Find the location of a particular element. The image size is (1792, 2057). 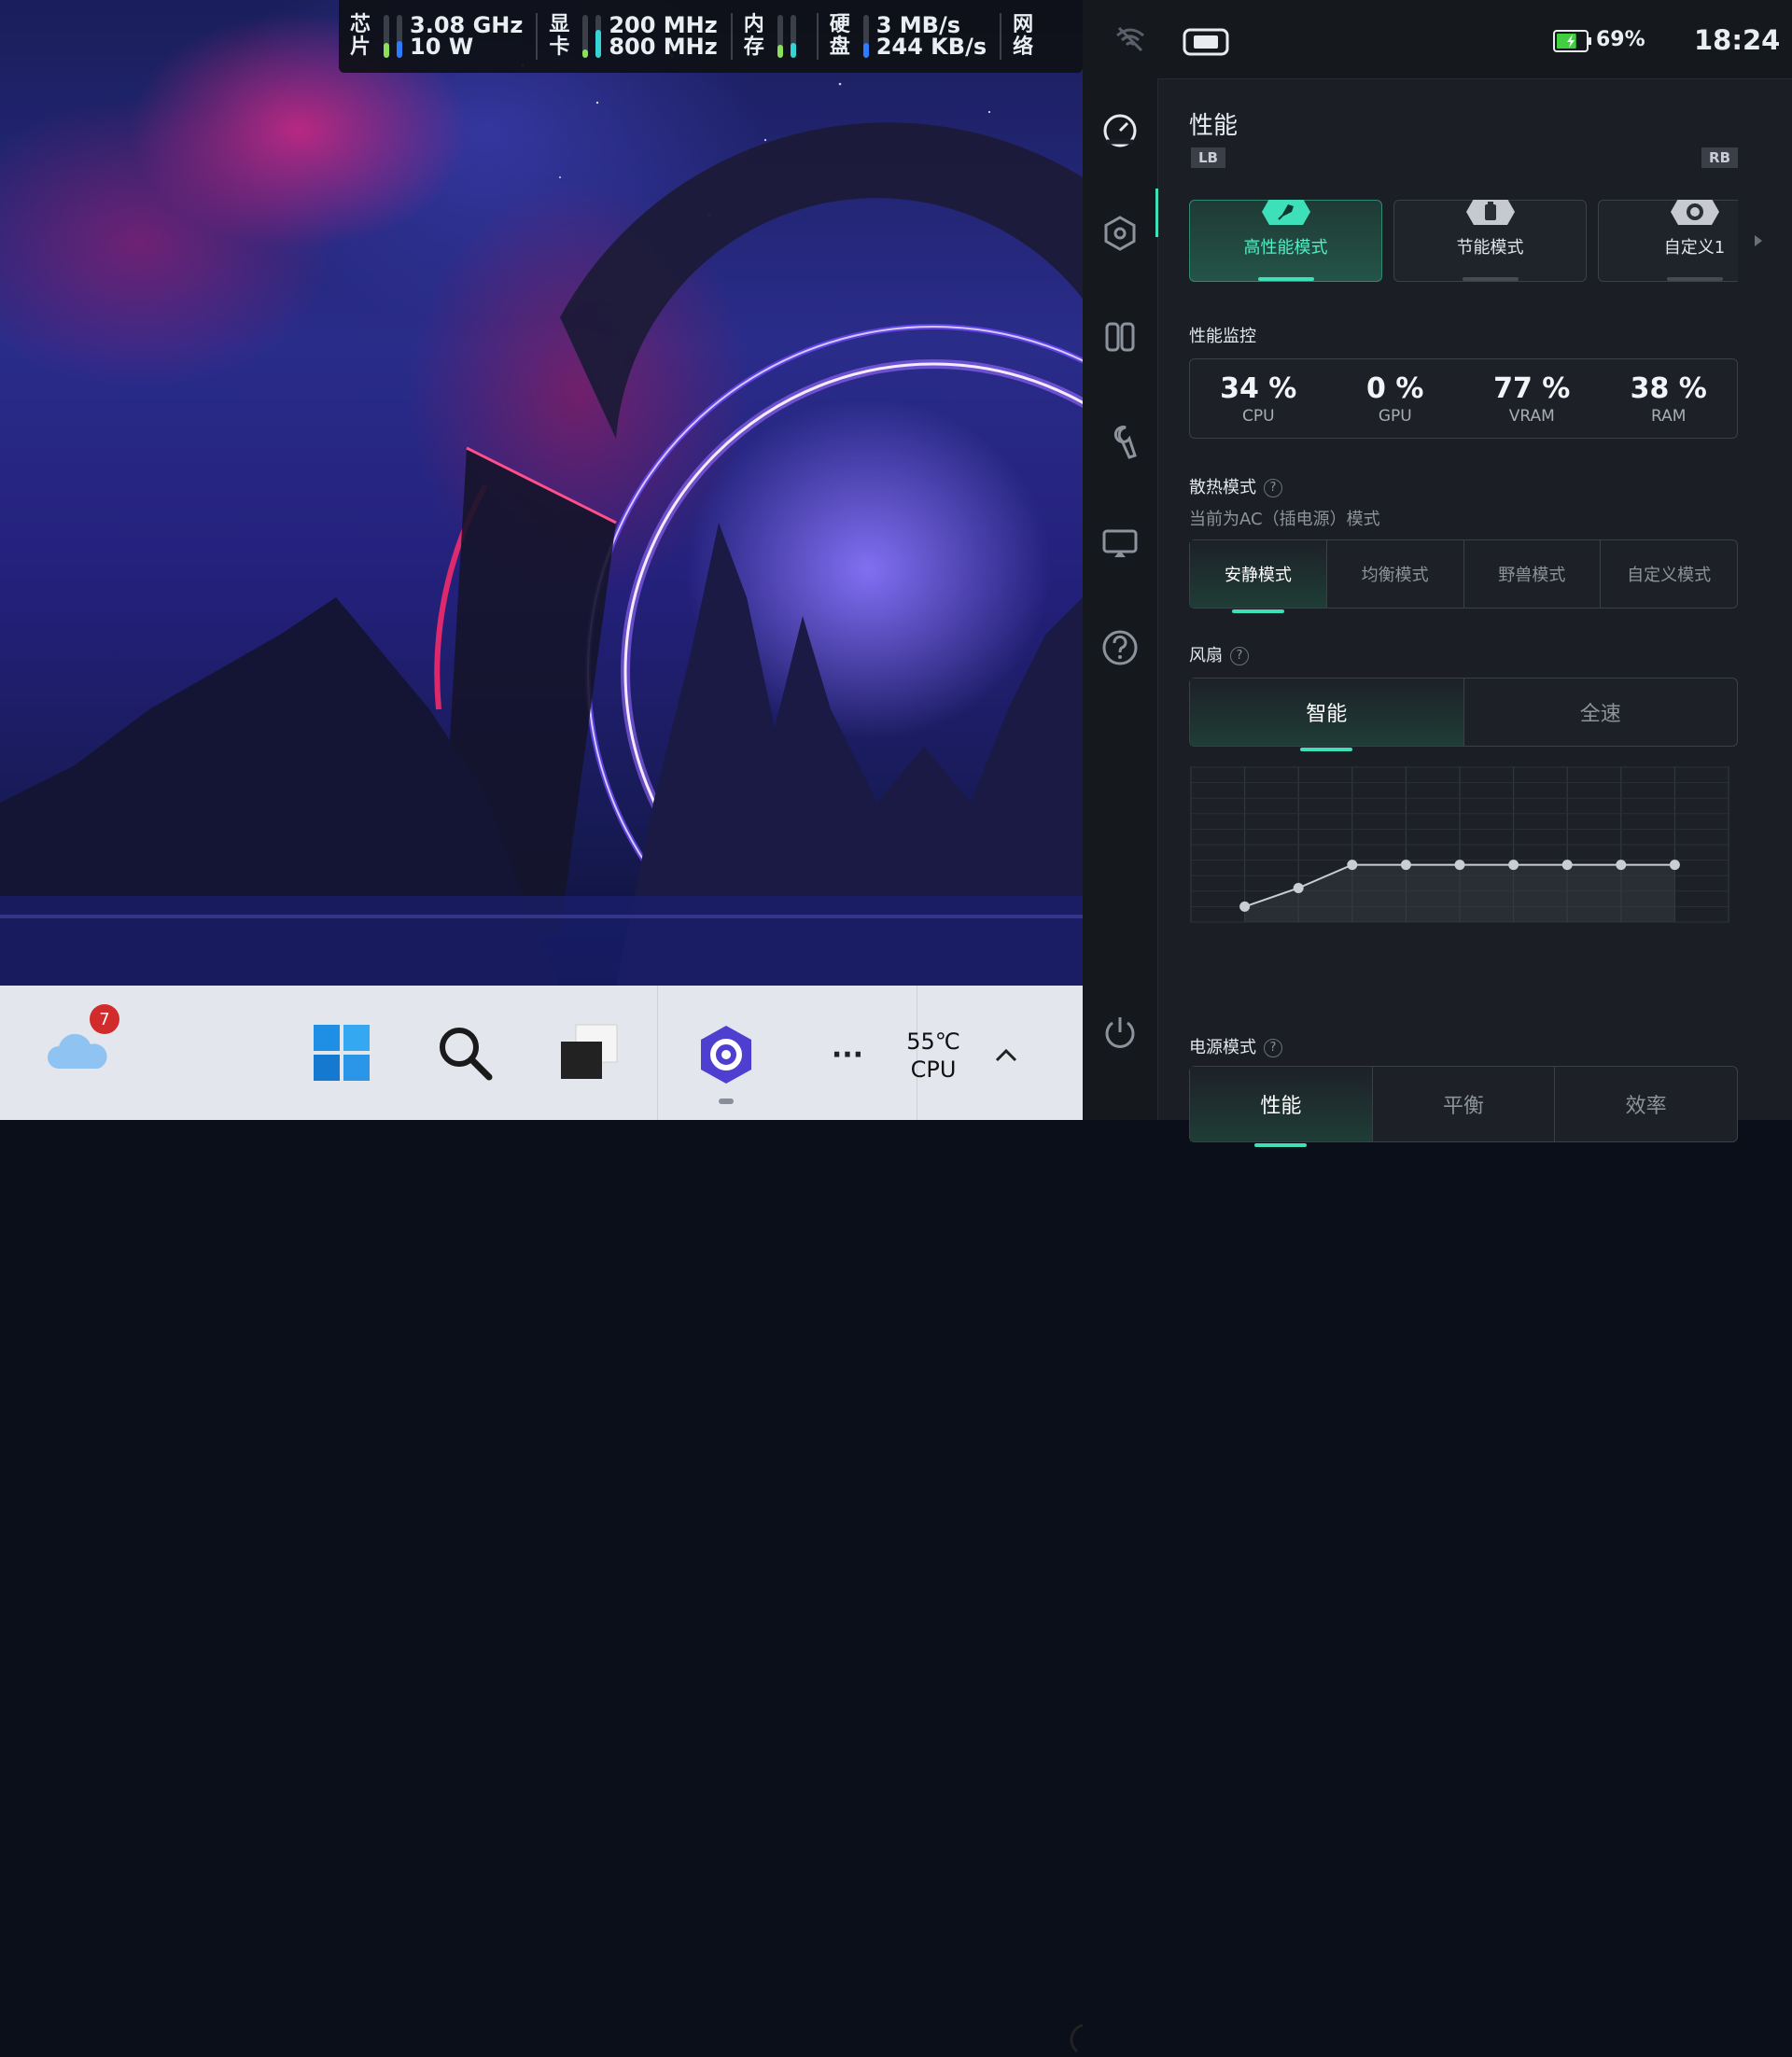

nav-tools is located at coordinates (1120, 440).